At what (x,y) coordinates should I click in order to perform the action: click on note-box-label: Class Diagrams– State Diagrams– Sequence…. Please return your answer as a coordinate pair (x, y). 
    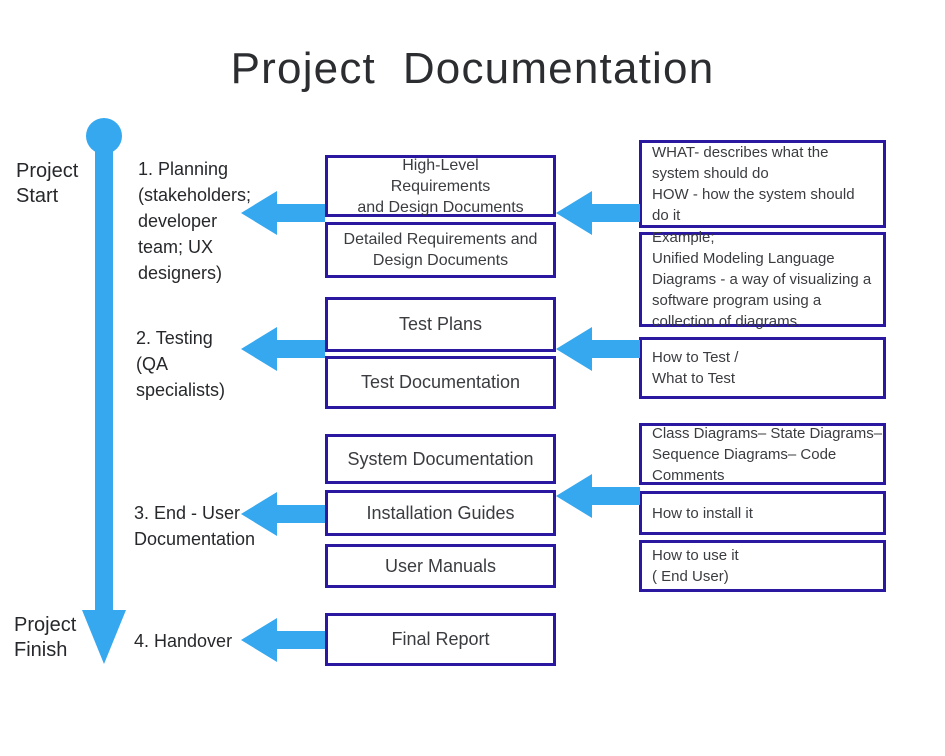
    Looking at the image, I should click on (767, 454).